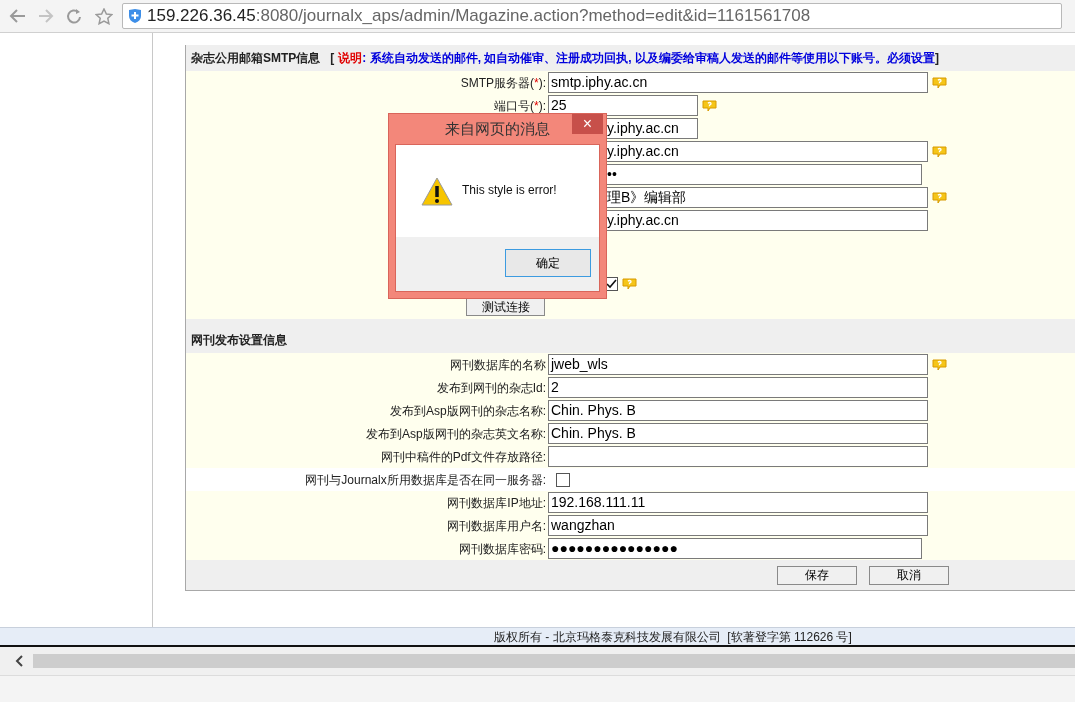  Describe the element at coordinates (520, 106) in the screenshot. I see `field-label: 端口号(*):` at that location.